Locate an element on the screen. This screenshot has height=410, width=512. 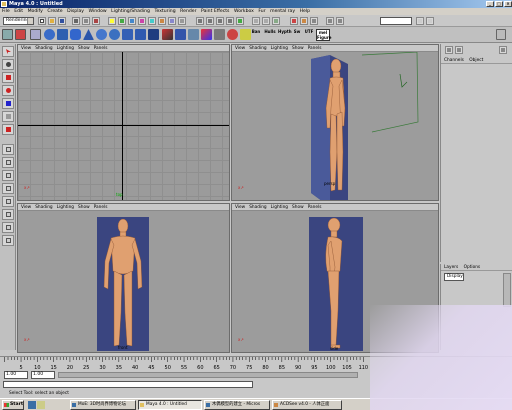
menu-set-select: Rendering is located at coordinates (18, 21).